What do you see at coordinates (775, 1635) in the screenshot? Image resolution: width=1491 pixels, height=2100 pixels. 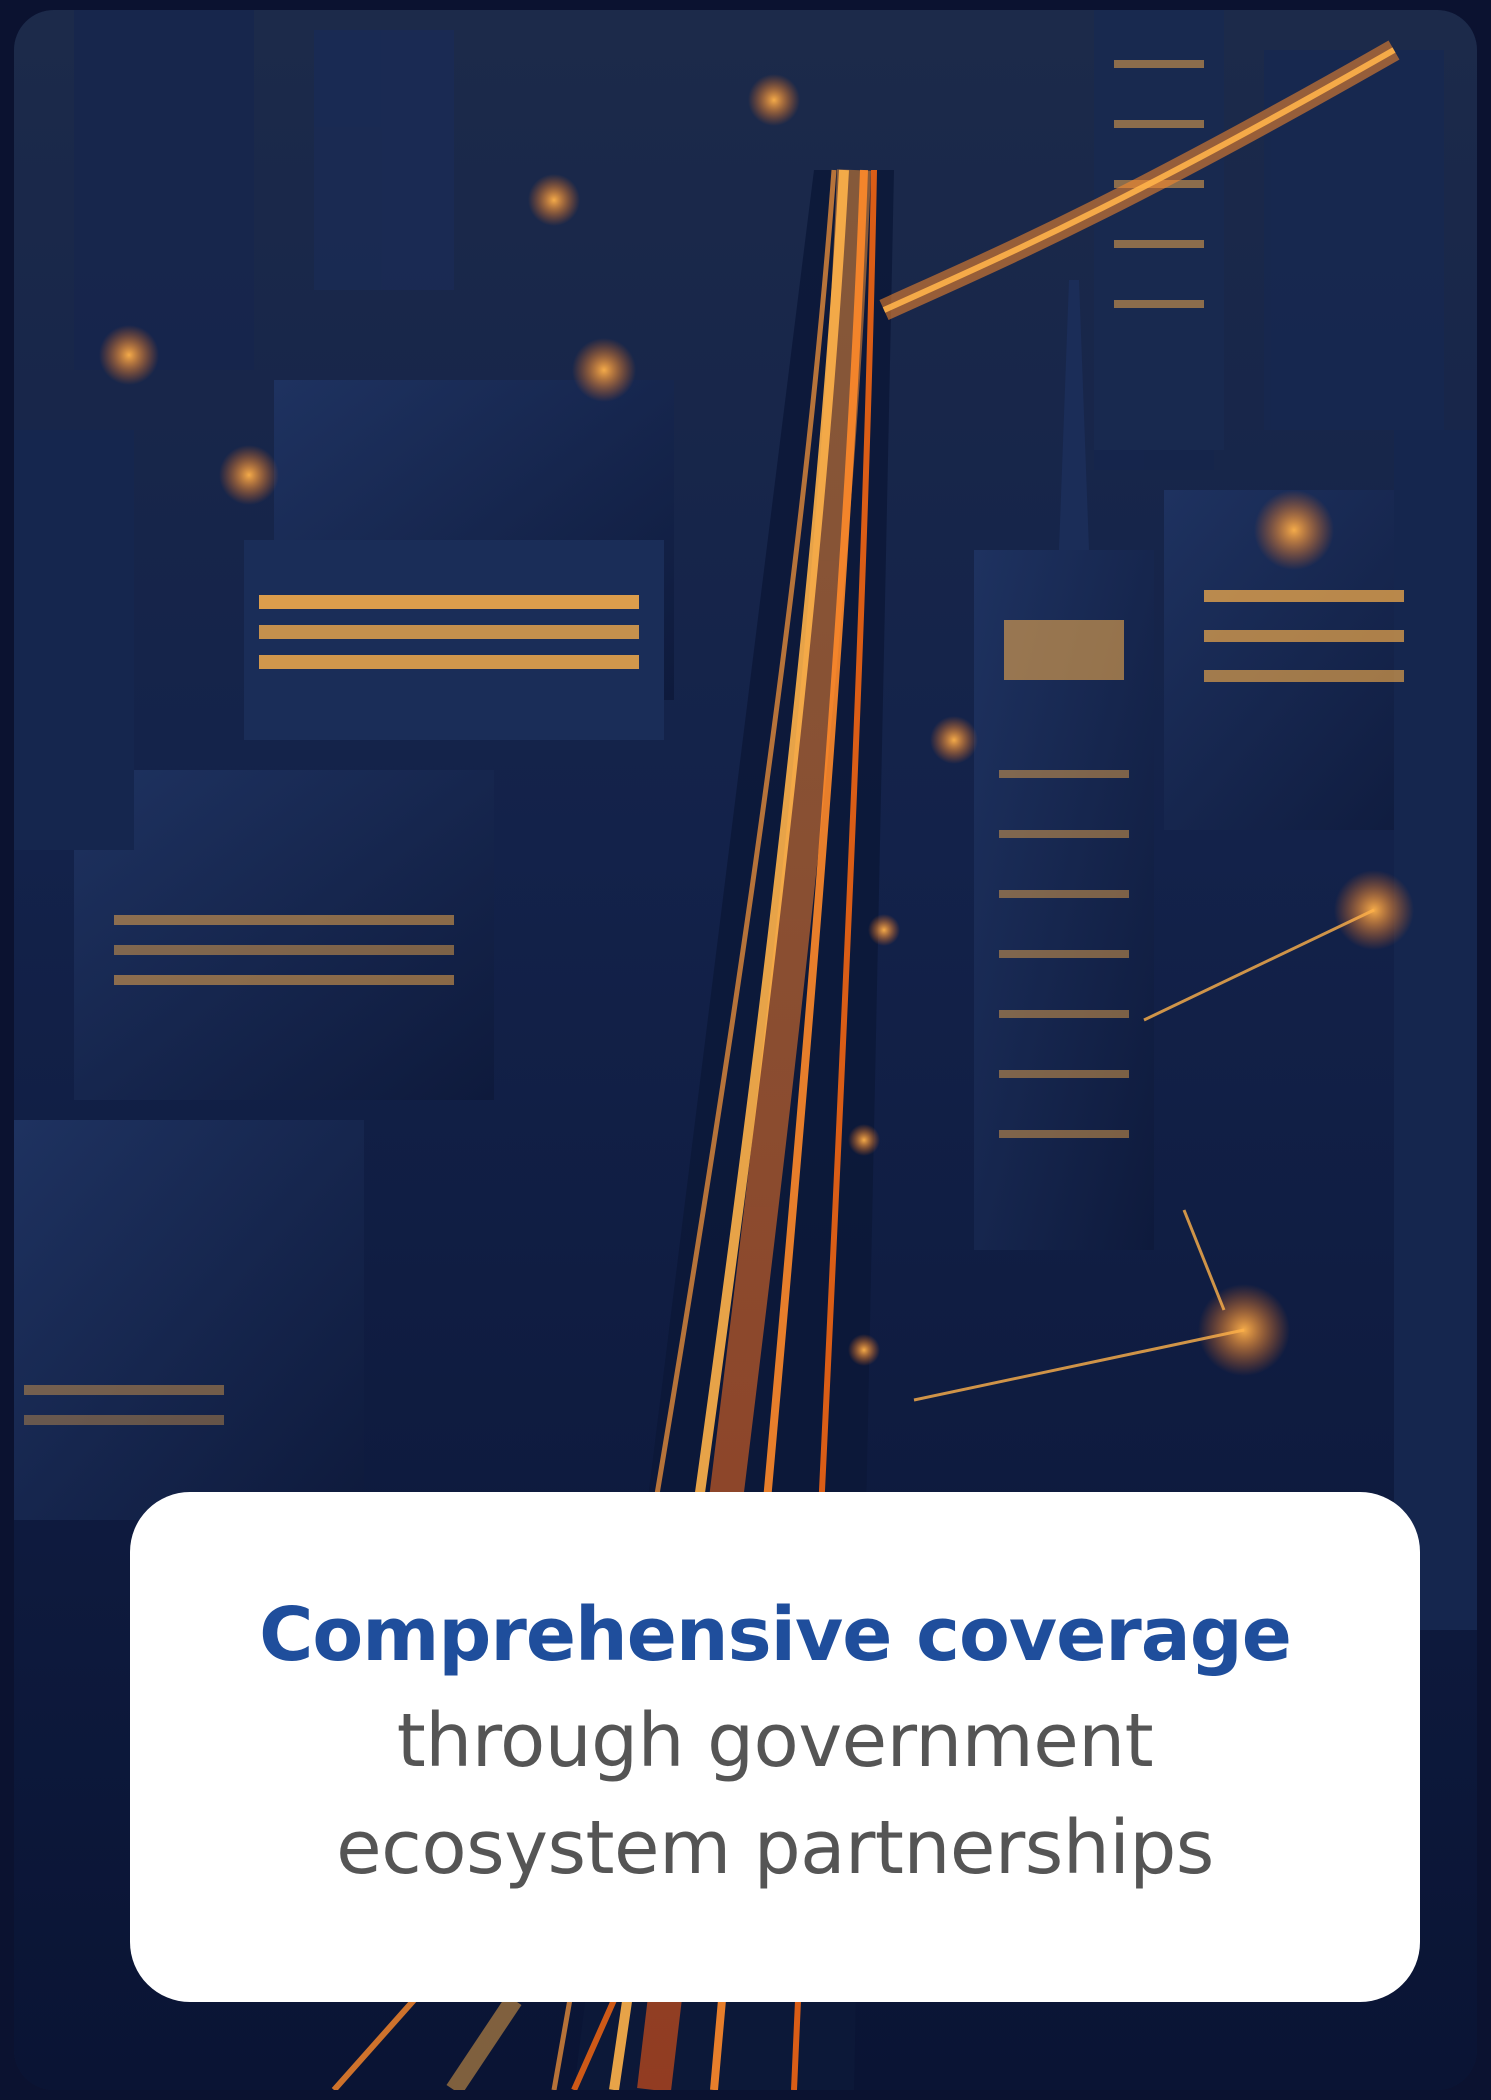 I see `caption-headline: Comprehensive coverage` at bounding box center [775, 1635].